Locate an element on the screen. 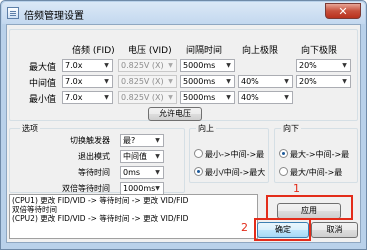 This screenshot has width=367, height=250. app-icon is located at coordinates (13, 13).